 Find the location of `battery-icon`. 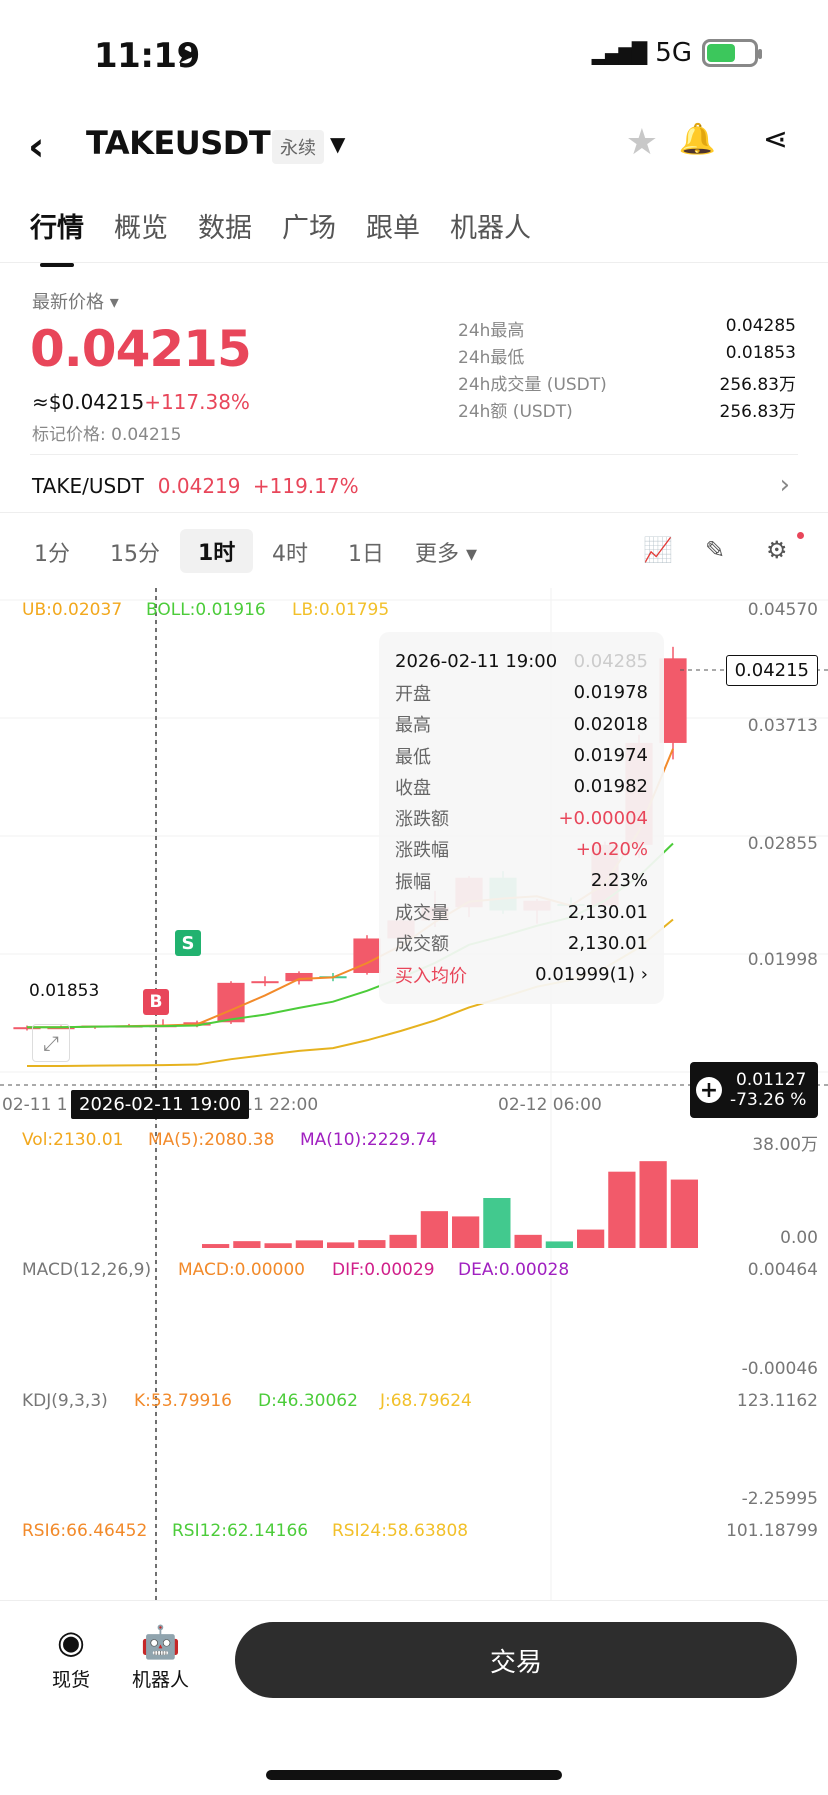

battery-icon is located at coordinates (732, 53).